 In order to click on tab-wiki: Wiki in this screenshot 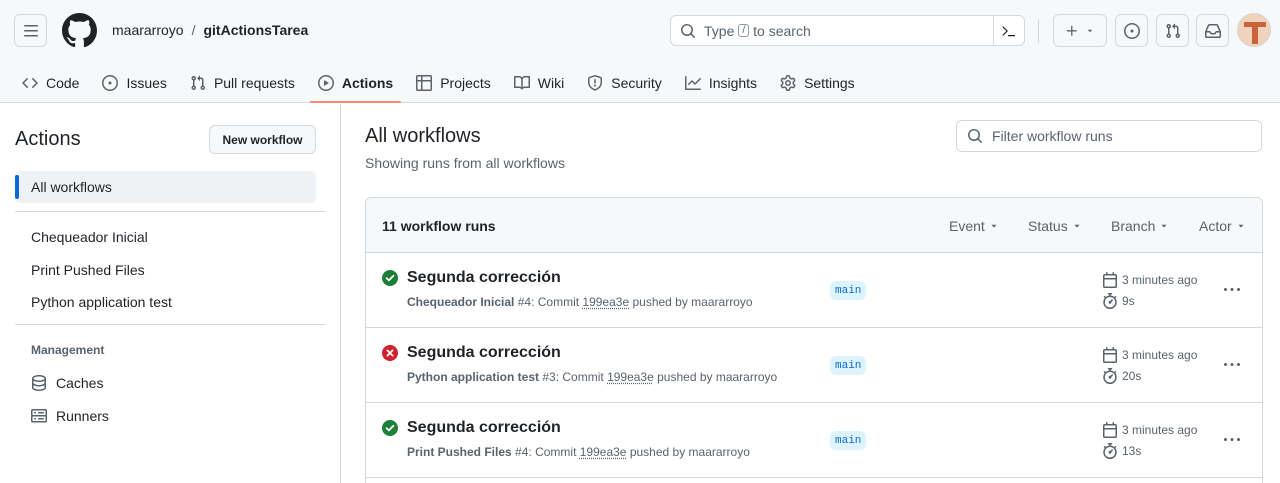, I will do `click(539, 82)`.